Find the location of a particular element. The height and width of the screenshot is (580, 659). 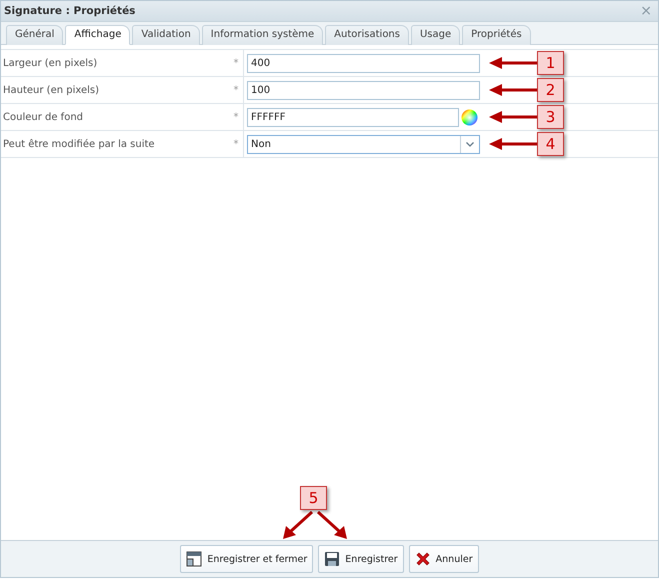

tab: Usage is located at coordinates (435, 35).